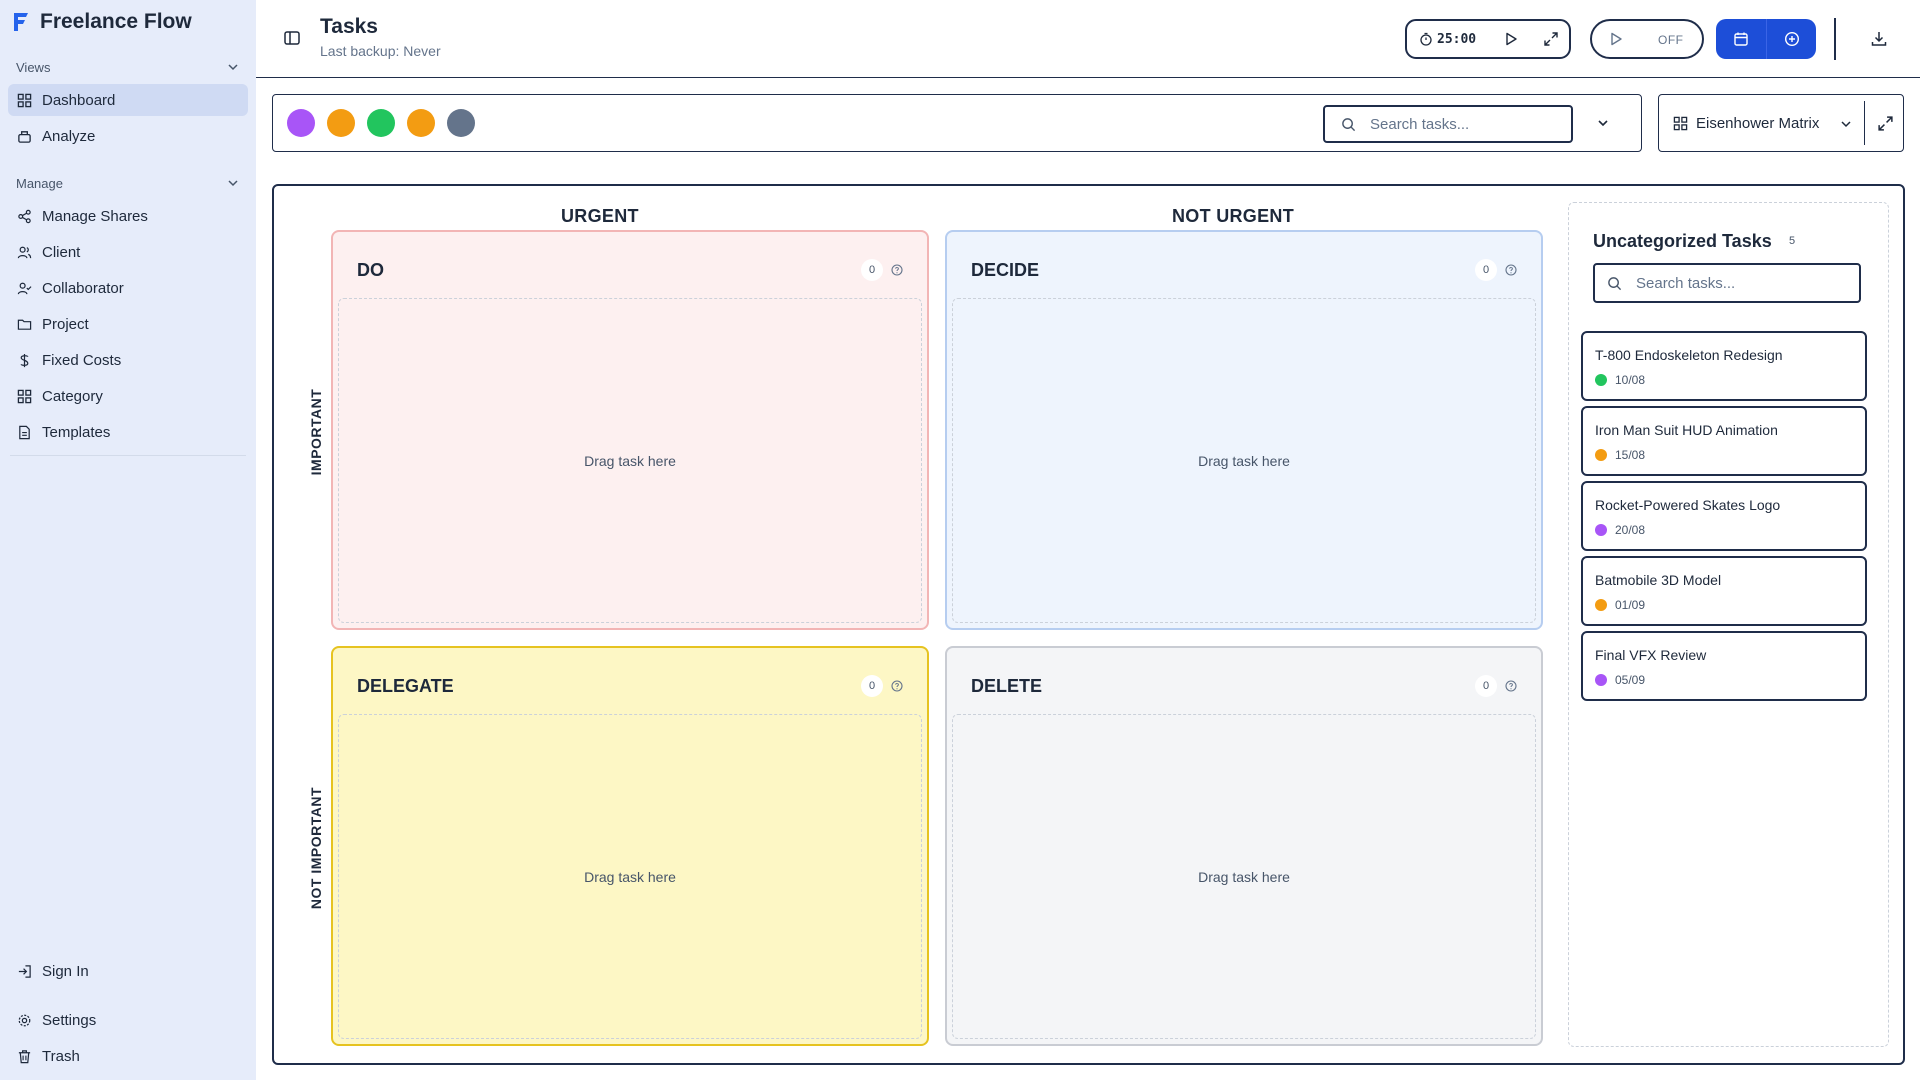 The image size is (1920, 1080). I want to click on manage-section-header: Manage, so click(128, 183).